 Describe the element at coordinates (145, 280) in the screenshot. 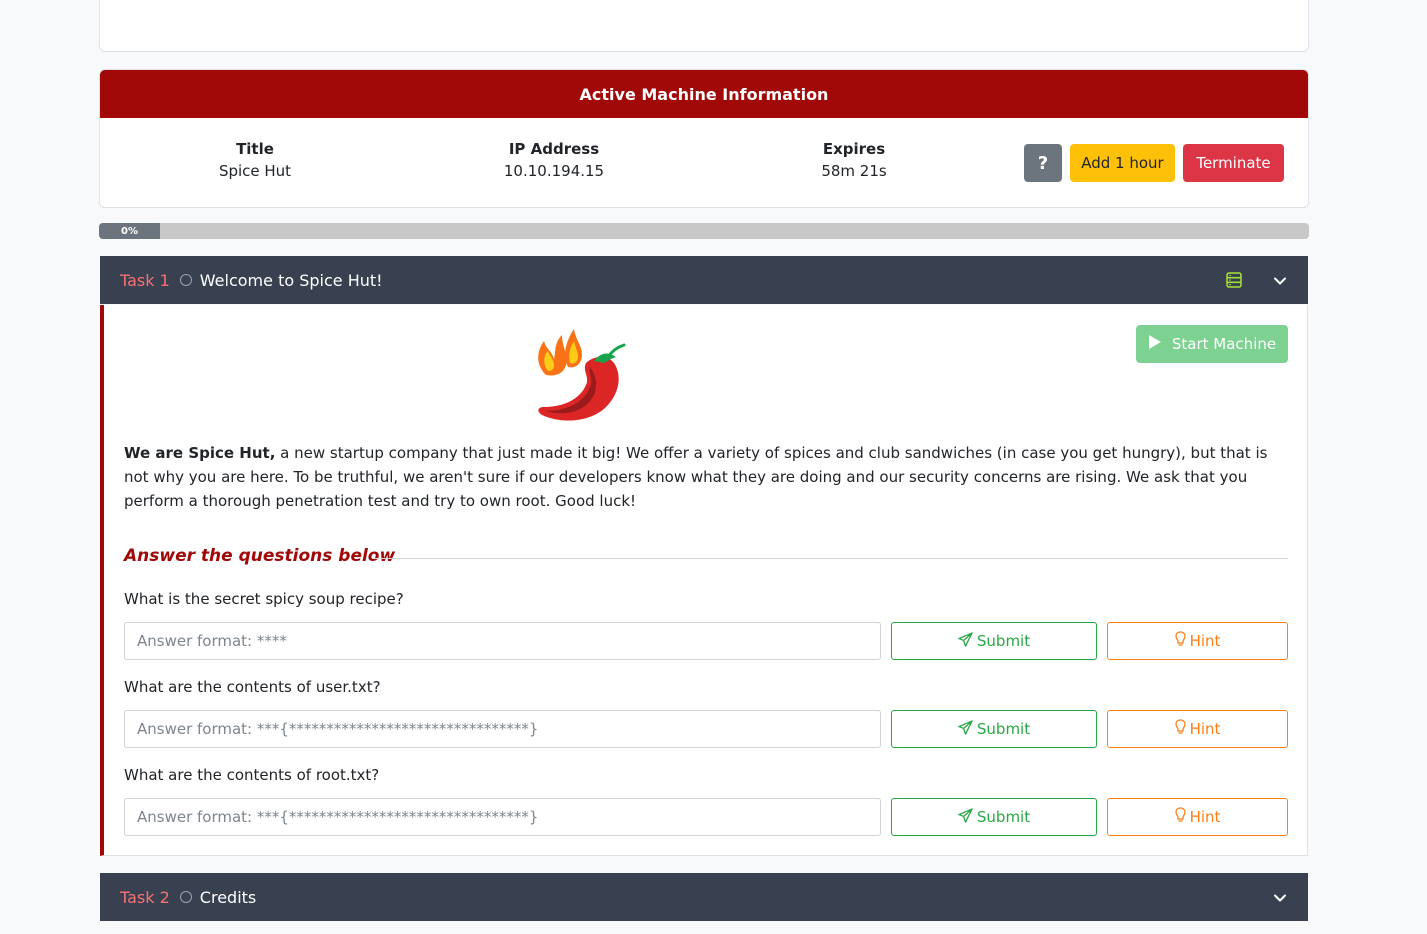

I see `task1-number: Task 1` at that location.